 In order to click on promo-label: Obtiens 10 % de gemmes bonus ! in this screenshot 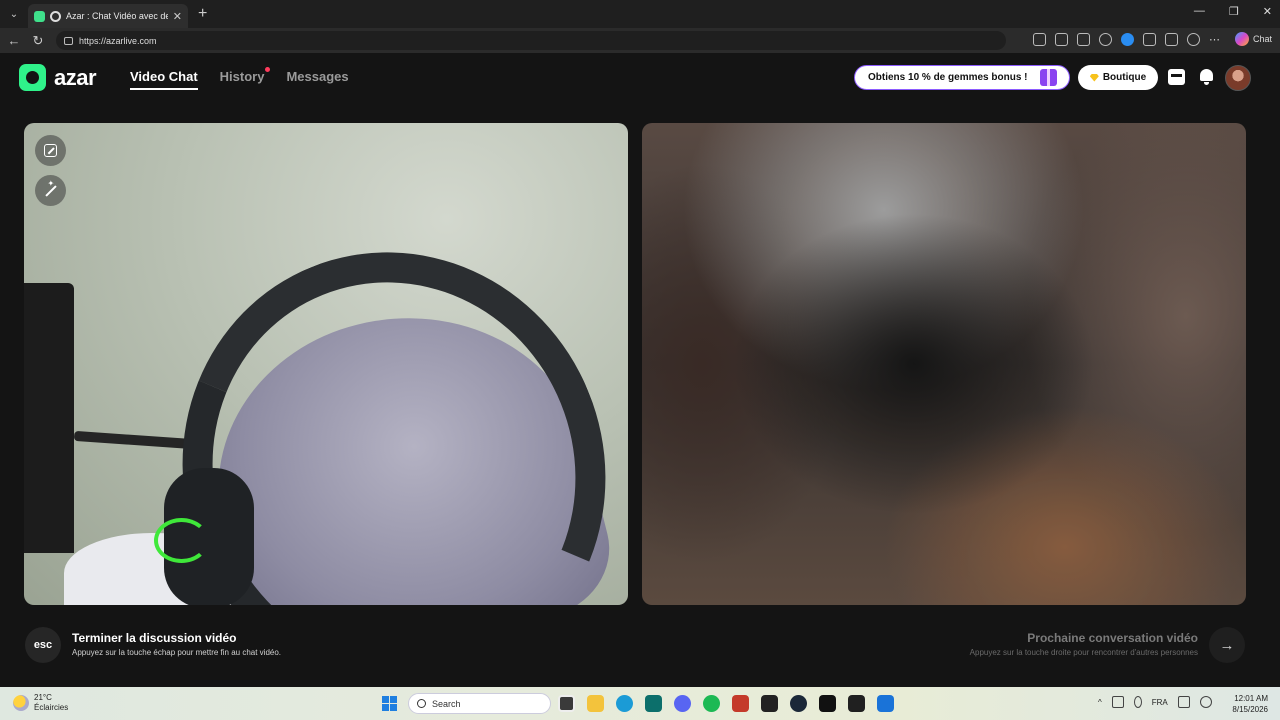, I will do `click(948, 77)`.